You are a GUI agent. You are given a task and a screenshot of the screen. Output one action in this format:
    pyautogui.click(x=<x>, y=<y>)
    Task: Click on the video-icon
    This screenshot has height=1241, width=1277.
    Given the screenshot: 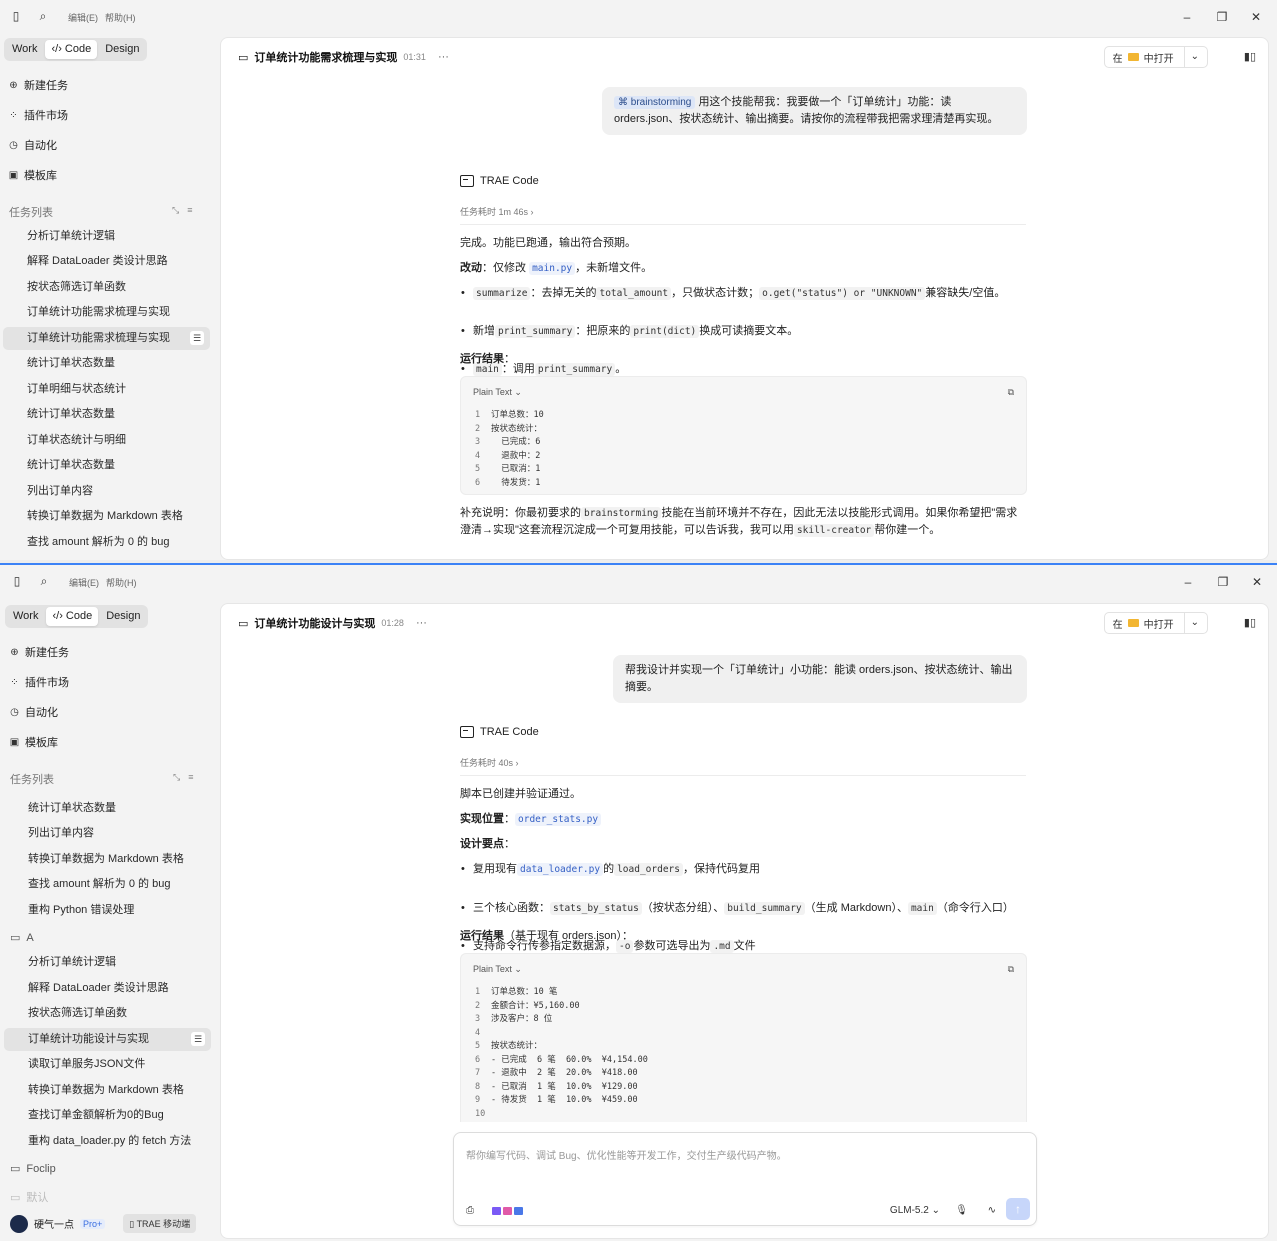 What is the action you would take?
    pyautogui.click(x=496, y=1211)
    